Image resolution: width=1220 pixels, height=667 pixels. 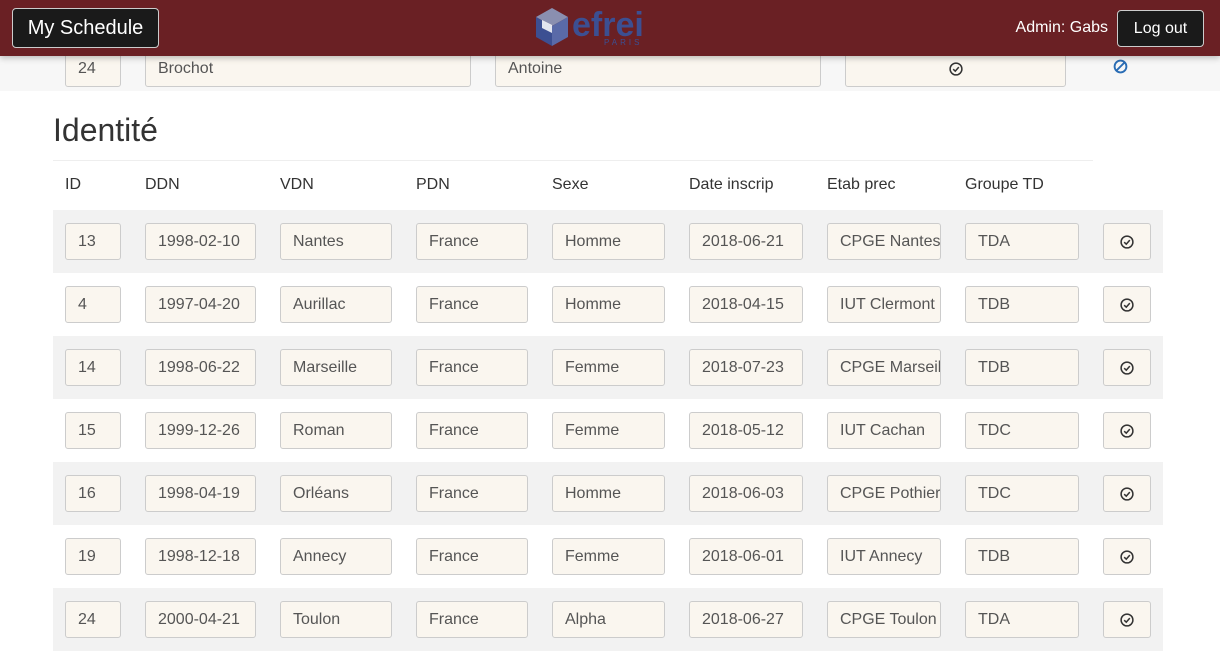 What do you see at coordinates (746, 556) in the screenshot?
I see `date-inscrip-field: 2018-06-01` at bounding box center [746, 556].